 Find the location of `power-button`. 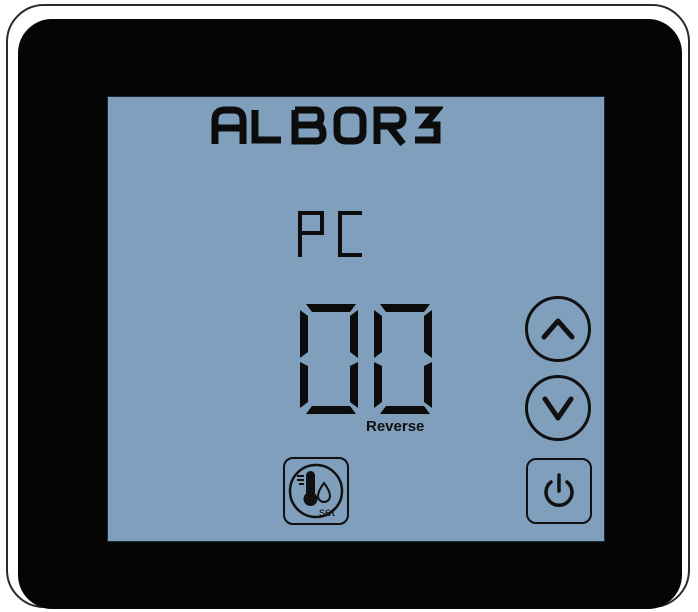

power-button is located at coordinates (559, 491).